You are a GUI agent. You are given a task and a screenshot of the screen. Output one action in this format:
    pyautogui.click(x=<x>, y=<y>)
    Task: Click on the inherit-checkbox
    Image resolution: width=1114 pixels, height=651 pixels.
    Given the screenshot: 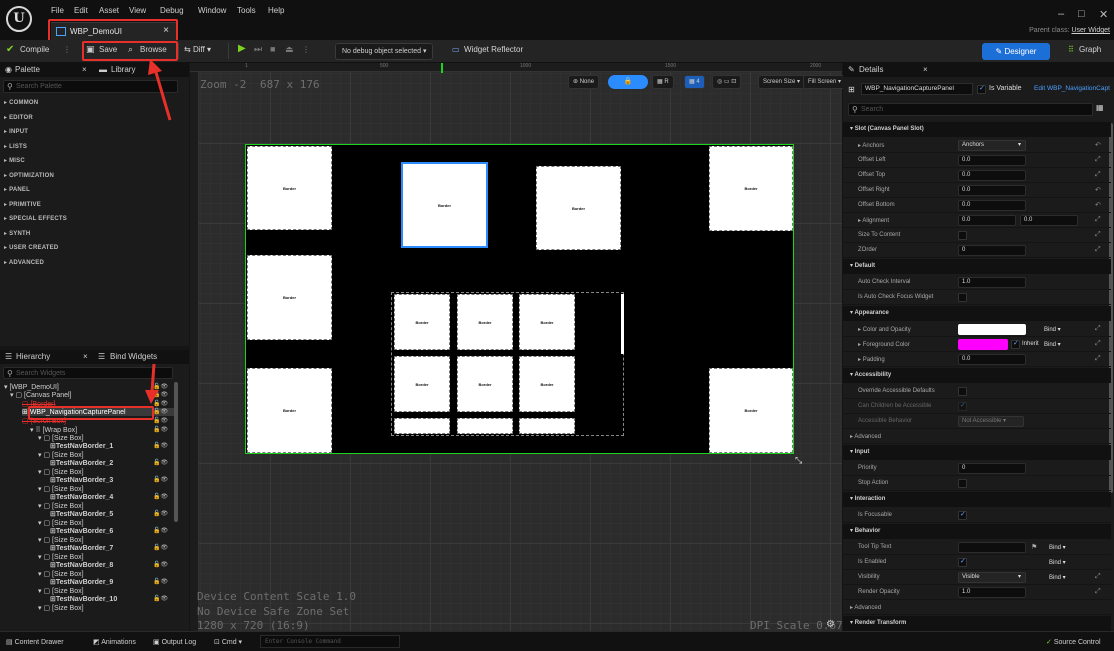 What is the action you would take?
    pyautogui.click(x=1015, y=344)
    